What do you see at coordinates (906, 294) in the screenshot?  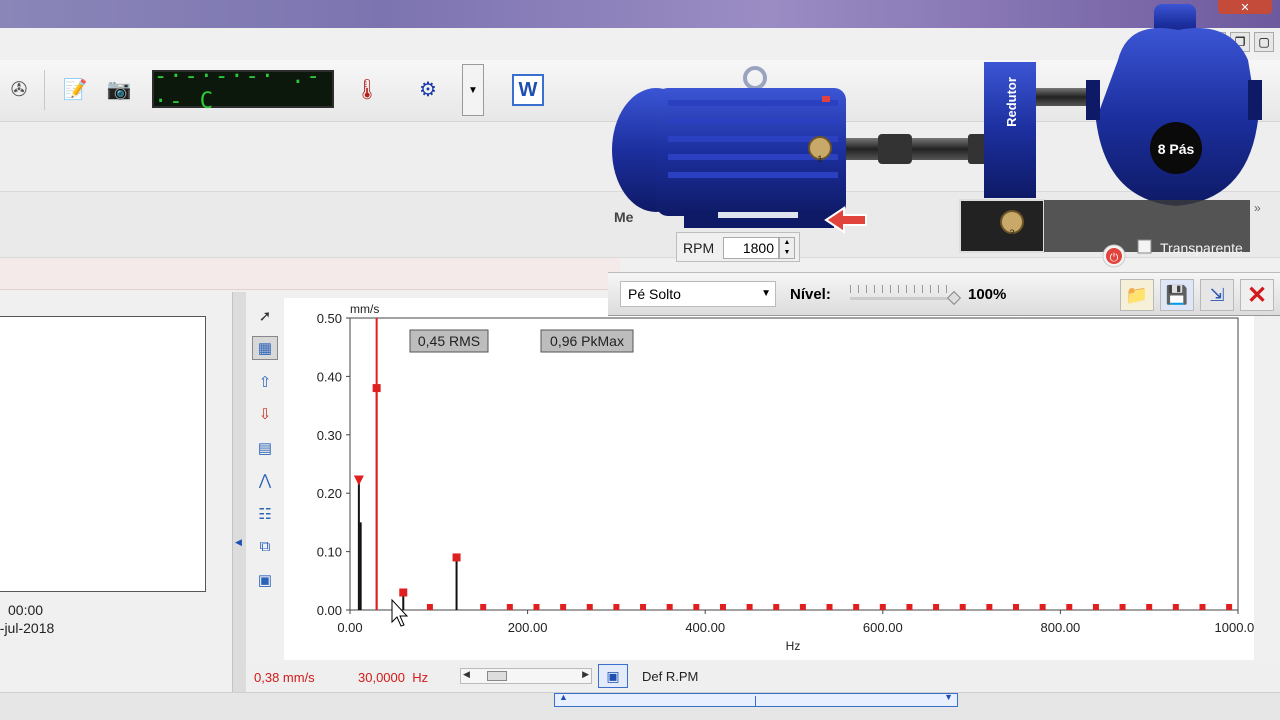 I see `level-slider` at bounding box center [906, 294].